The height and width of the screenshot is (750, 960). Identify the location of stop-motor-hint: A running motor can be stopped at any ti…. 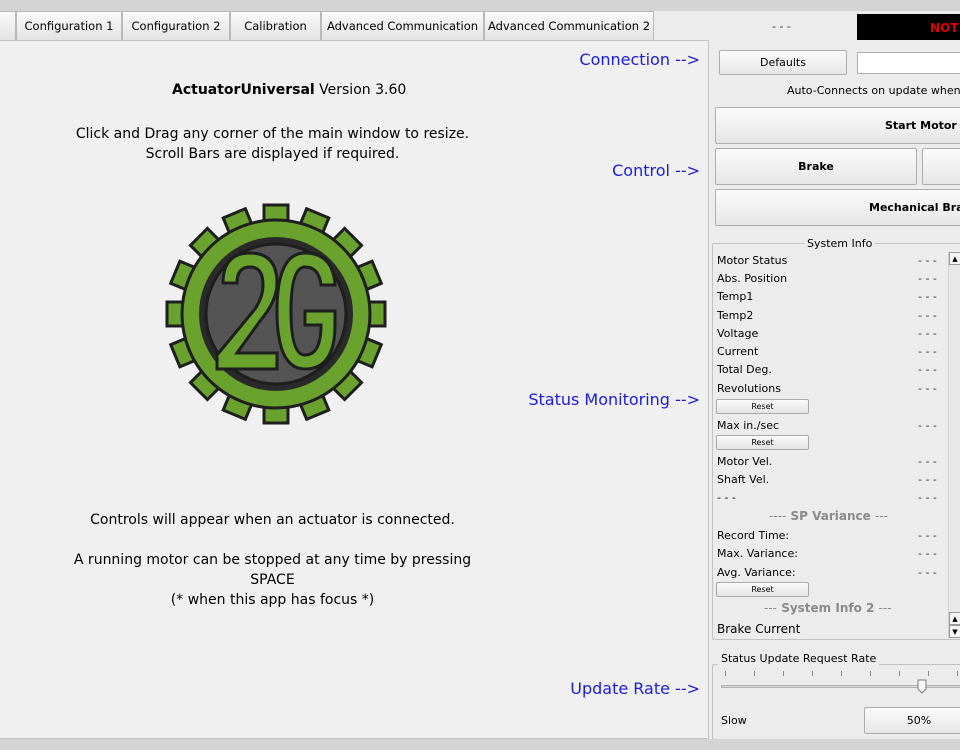
(272, 580).